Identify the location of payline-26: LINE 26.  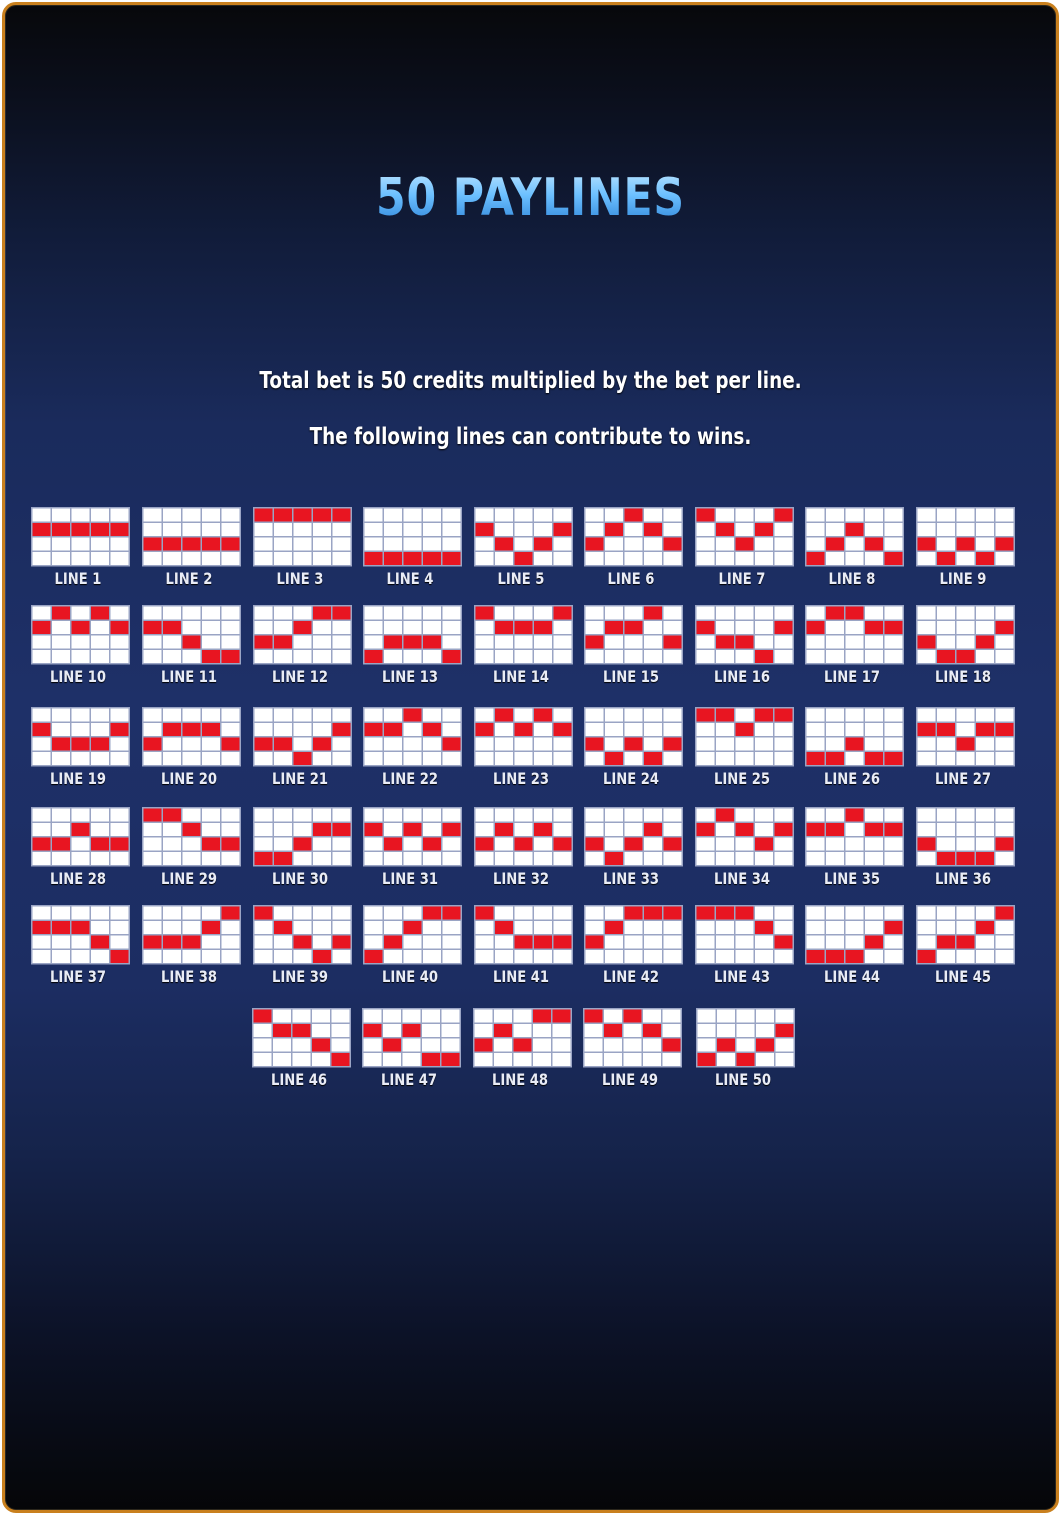
(854, 747).